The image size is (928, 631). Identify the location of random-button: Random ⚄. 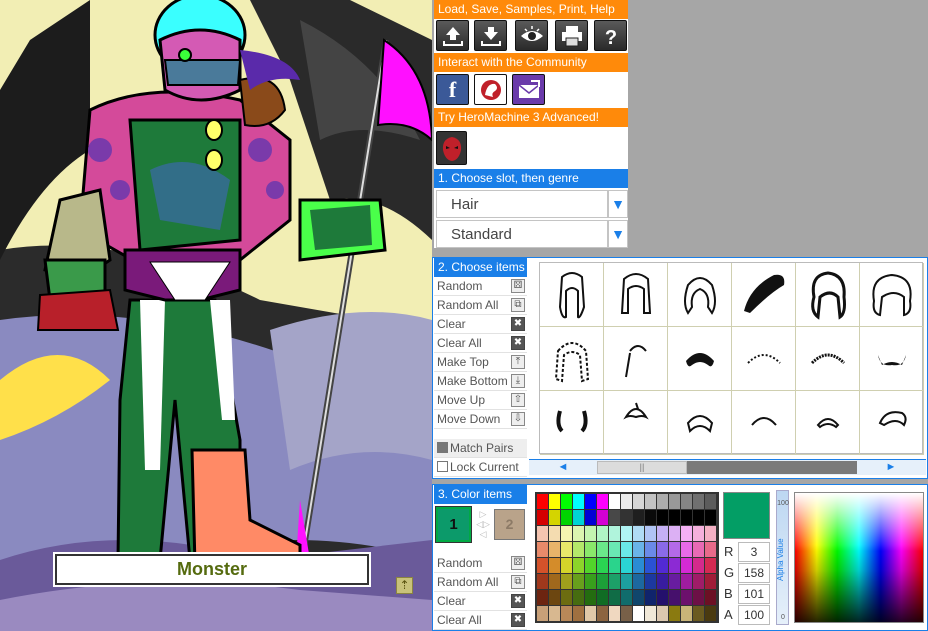
(480, 286).